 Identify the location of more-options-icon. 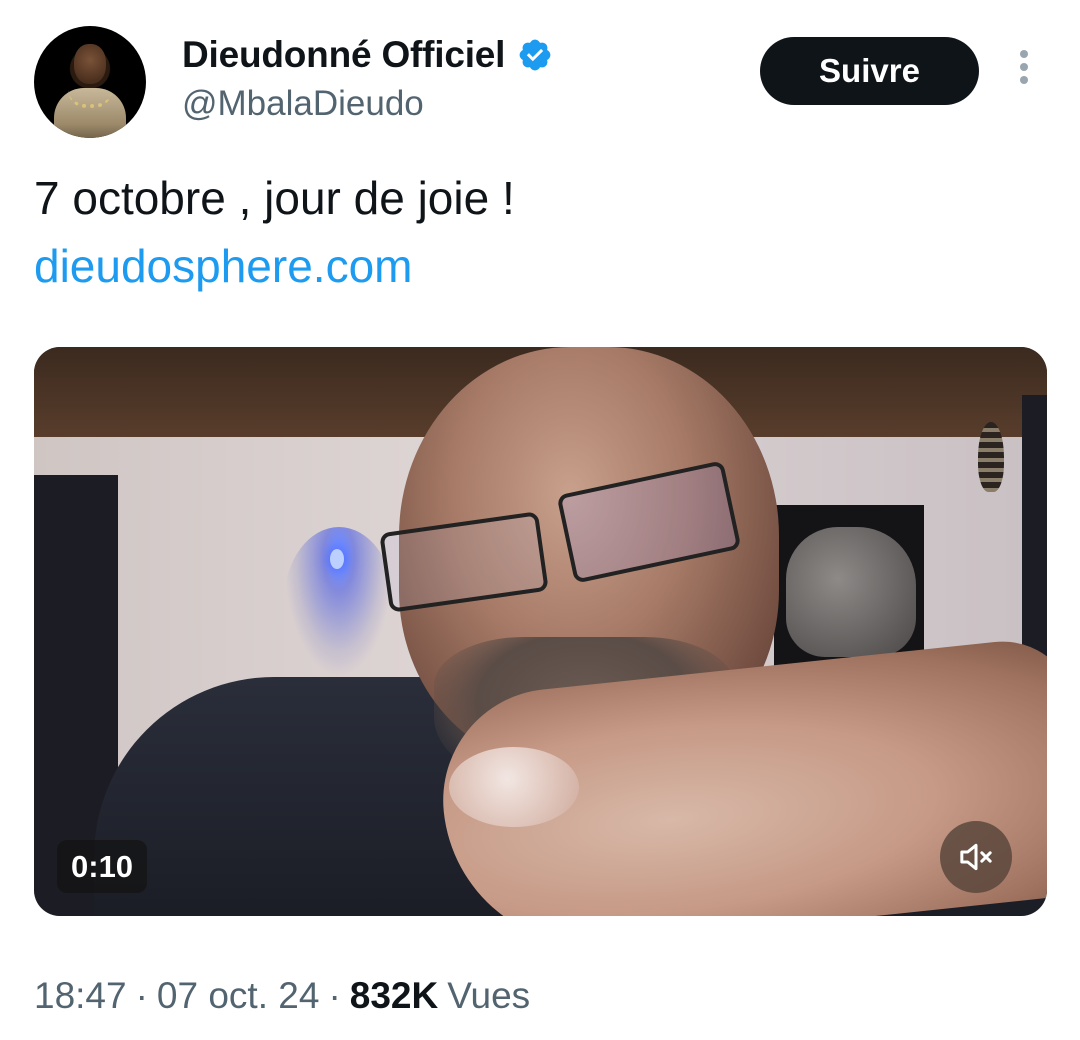
(1024, 71).